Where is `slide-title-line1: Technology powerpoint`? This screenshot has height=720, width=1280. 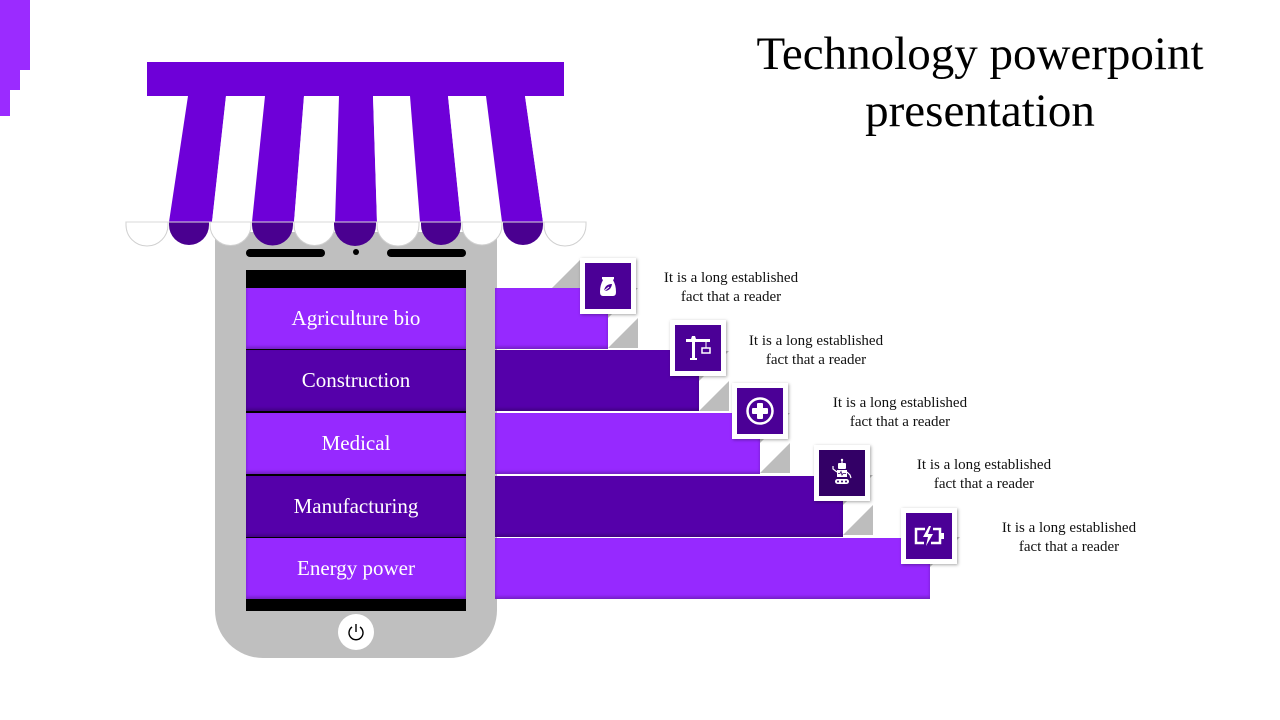
slide-title-line1: Technology powerpoint is located at coordinates (980, 54).